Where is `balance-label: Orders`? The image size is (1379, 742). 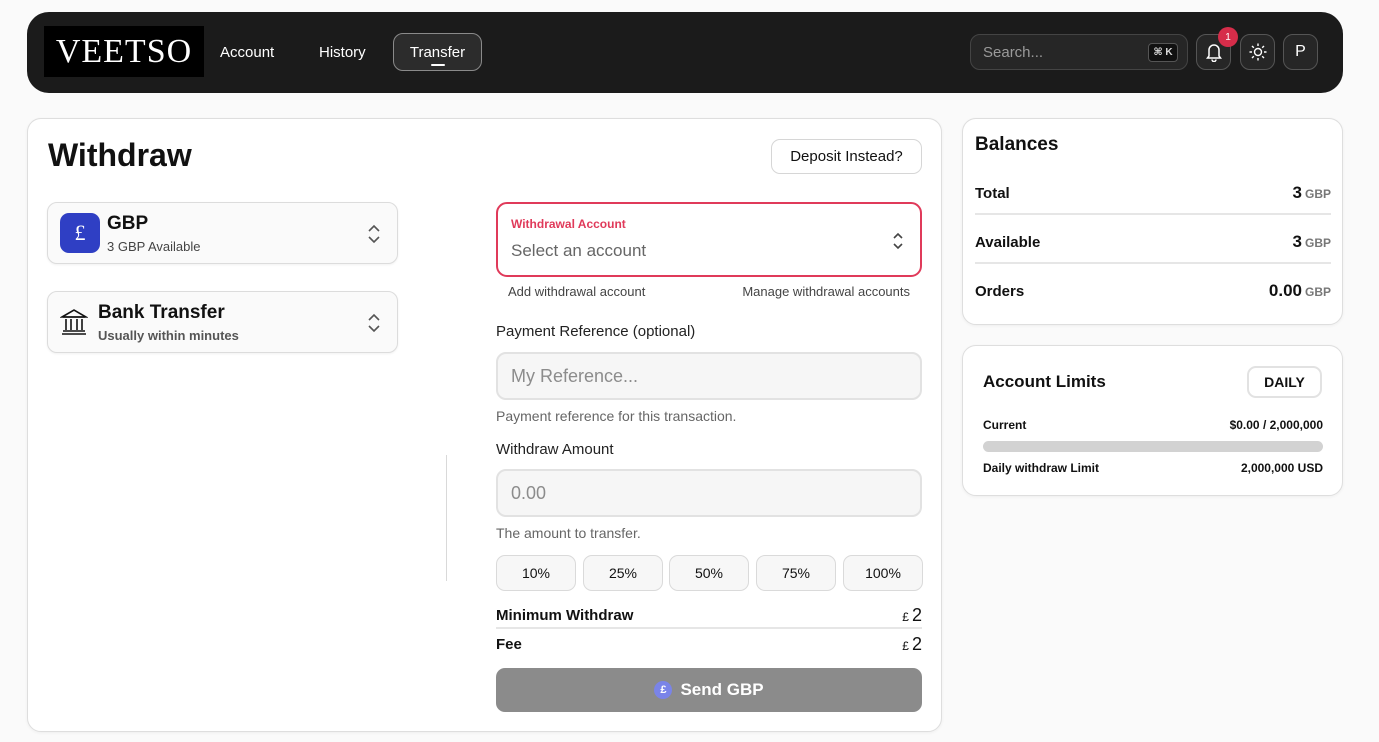 balance-label: Orders is located at coordinates (1000, 291).